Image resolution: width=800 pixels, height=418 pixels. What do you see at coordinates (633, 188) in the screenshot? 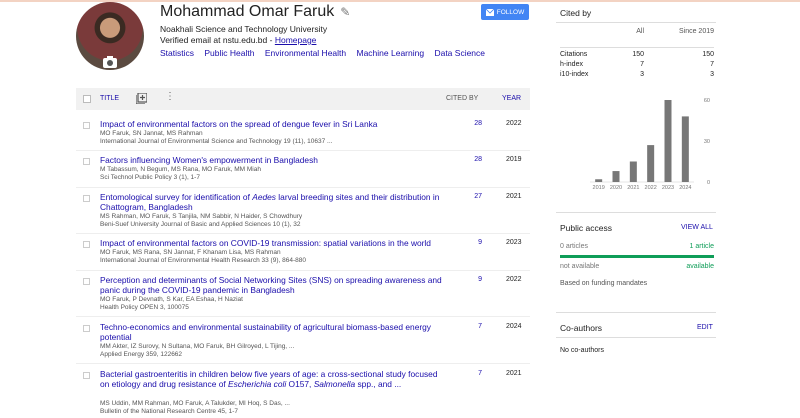
I see `x-tick-label: 2021` at bounding box center [633, 188].